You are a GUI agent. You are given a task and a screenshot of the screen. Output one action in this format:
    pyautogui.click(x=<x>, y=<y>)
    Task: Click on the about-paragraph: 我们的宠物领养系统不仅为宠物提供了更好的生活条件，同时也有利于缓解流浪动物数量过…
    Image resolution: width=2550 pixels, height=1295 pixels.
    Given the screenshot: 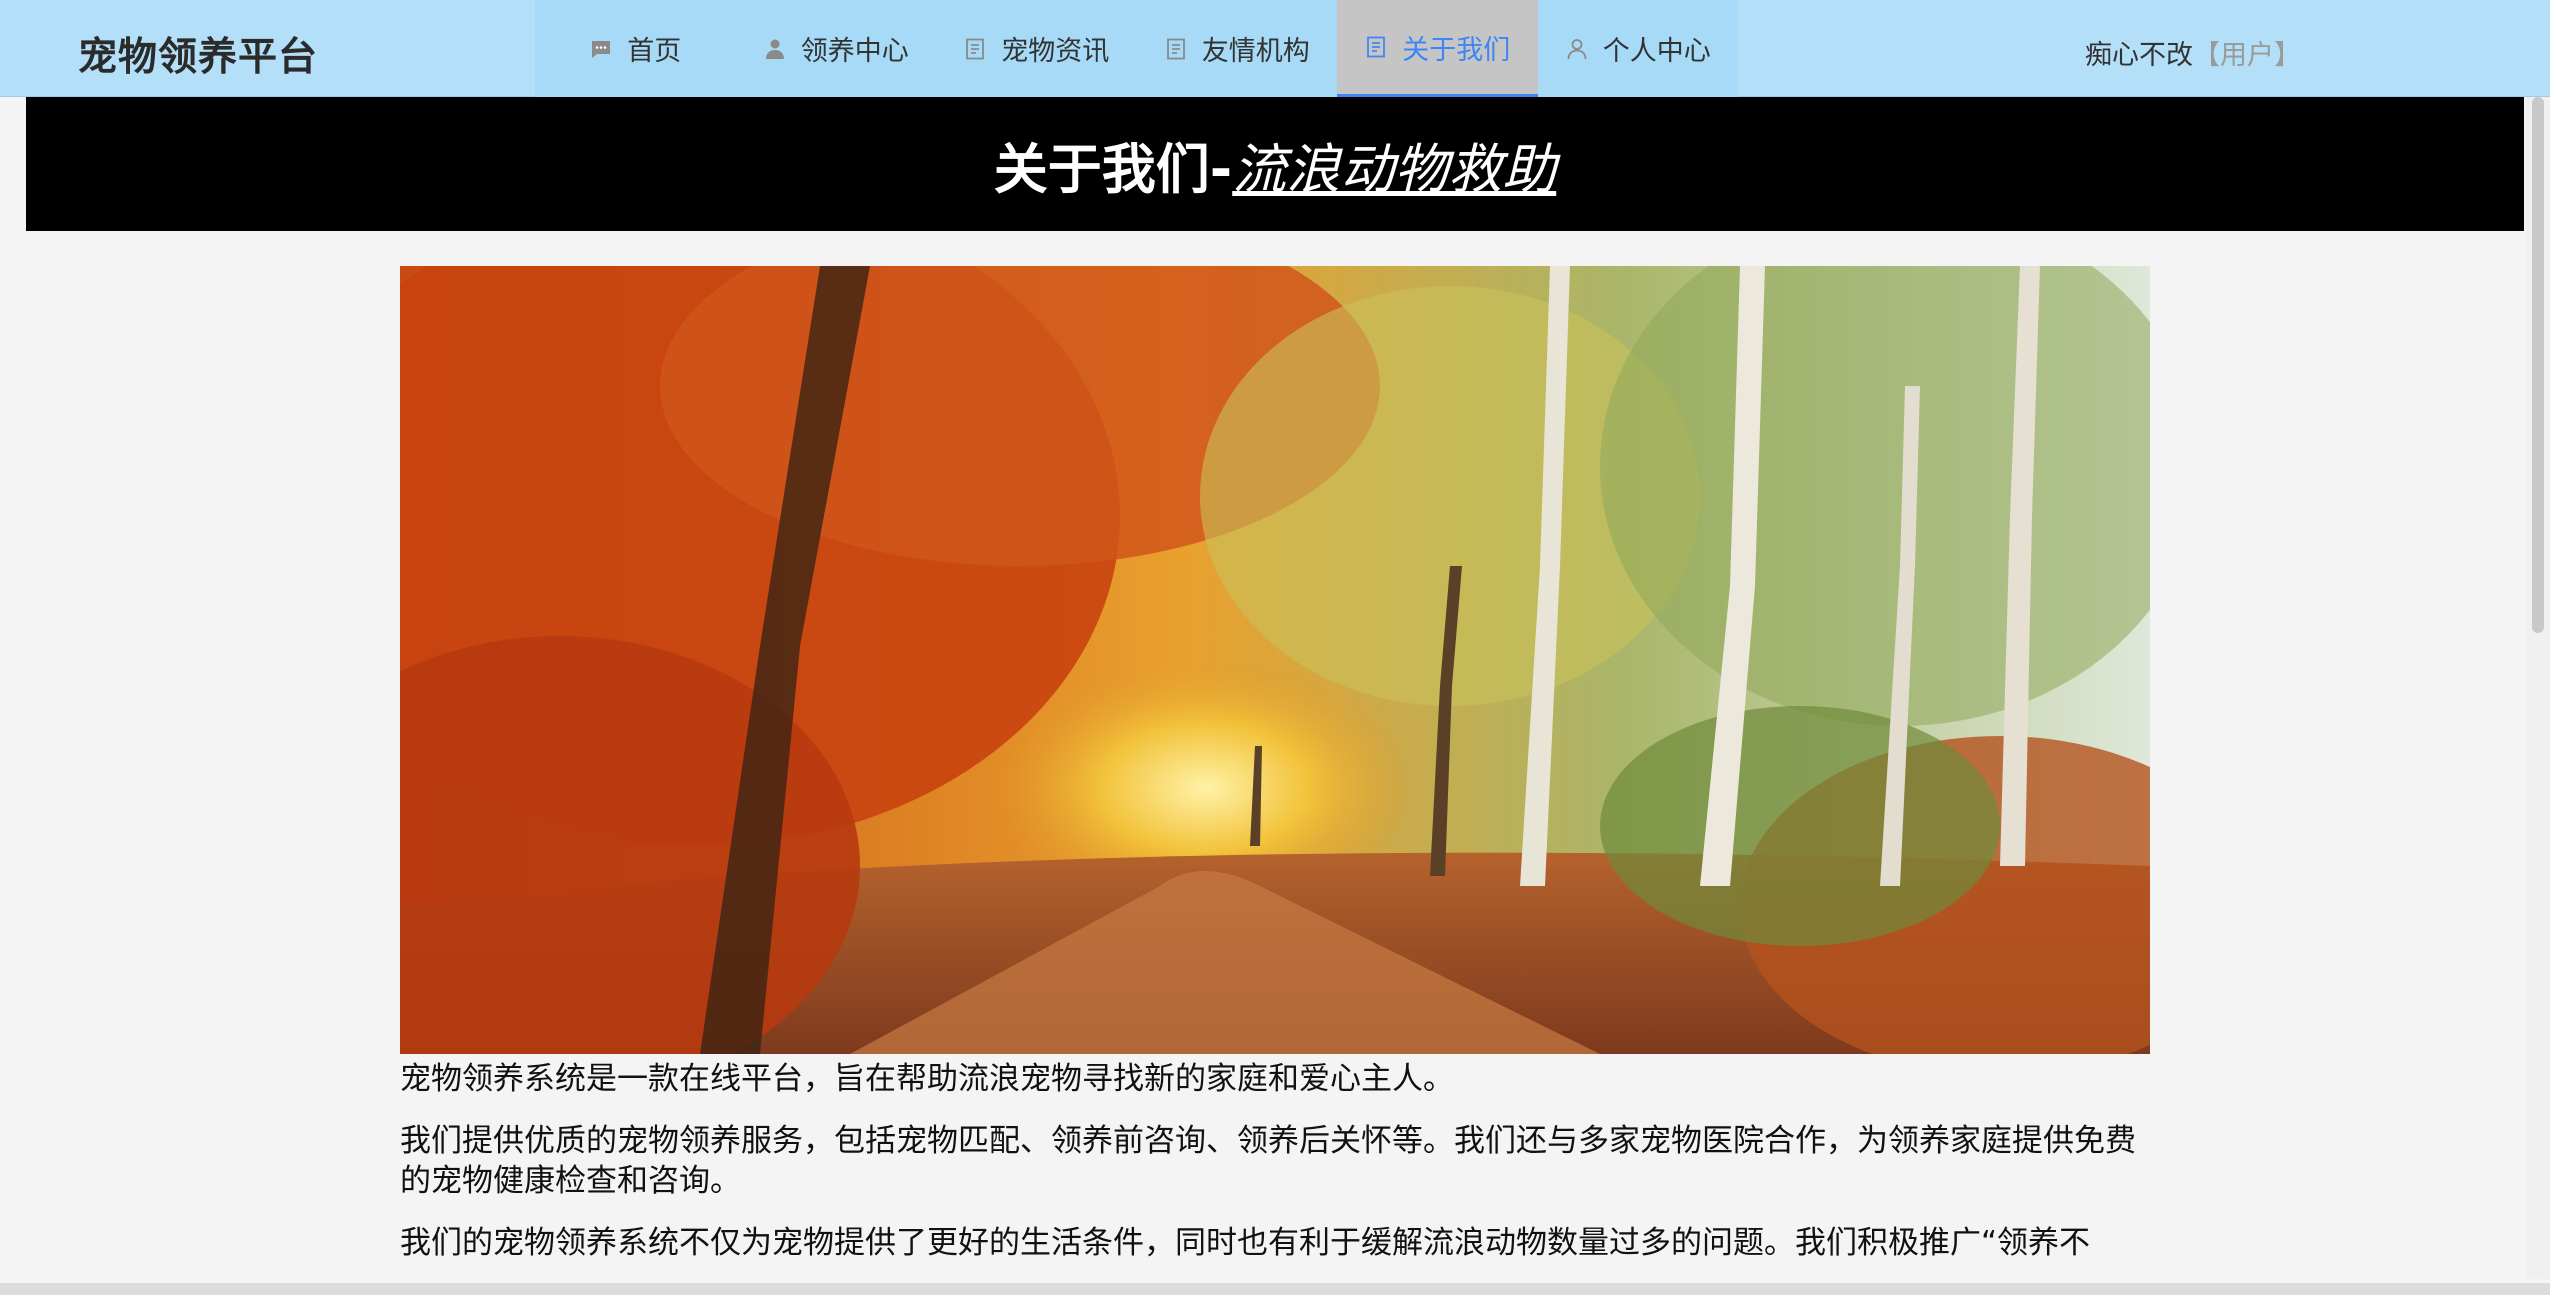 What is the action you would take?
    pyautogui.click(x=1245, y=1243)
    